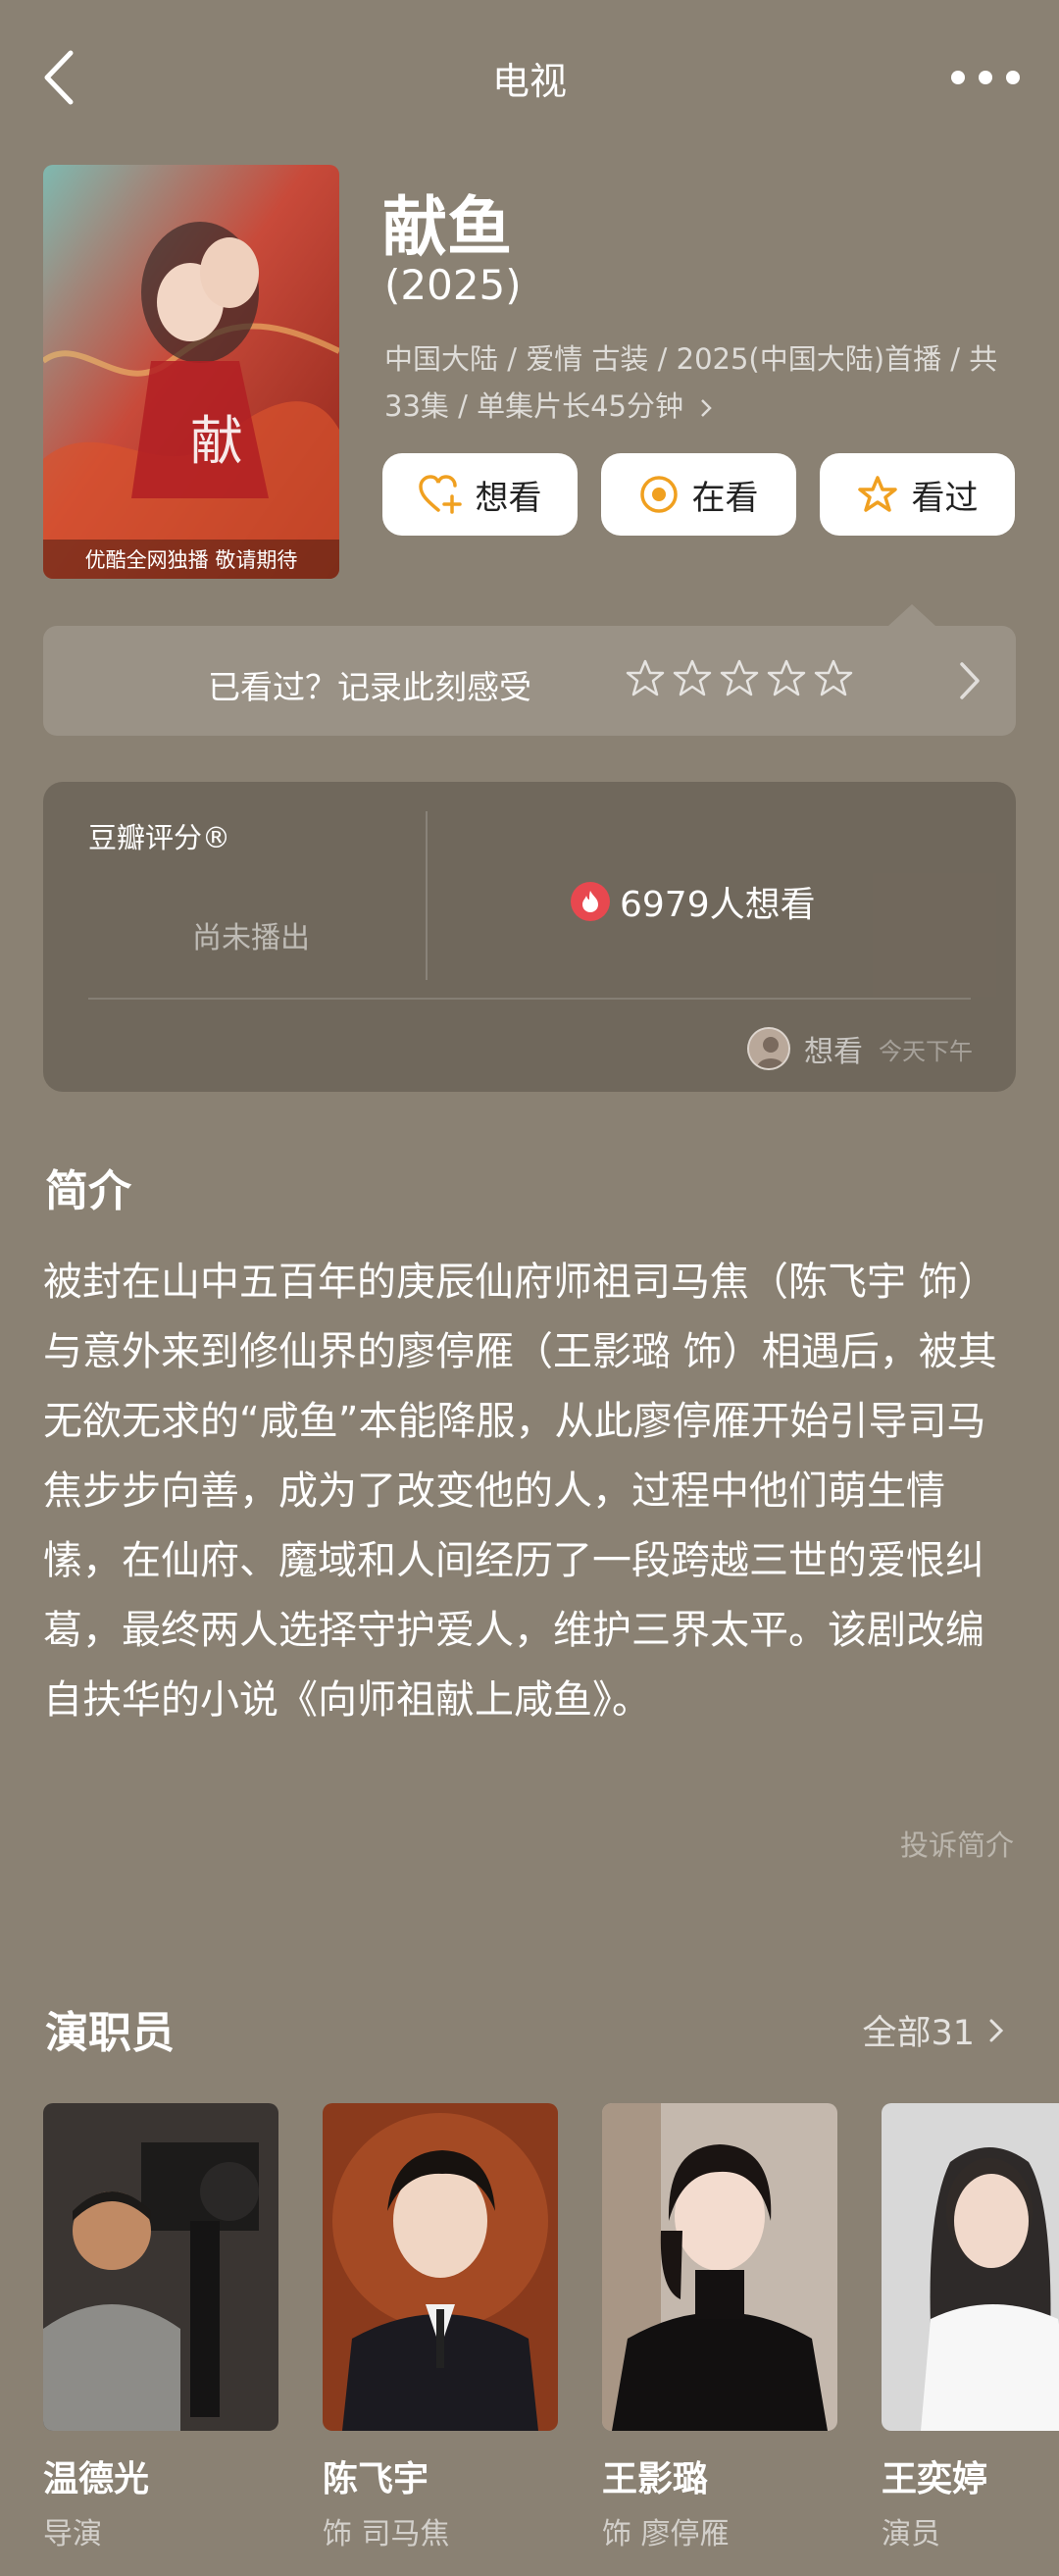 The width and height of the screenshot is (1059, 2576). Describe the element at coordinates (659, 494) in the screenshot. I see `target-icon` at that location.